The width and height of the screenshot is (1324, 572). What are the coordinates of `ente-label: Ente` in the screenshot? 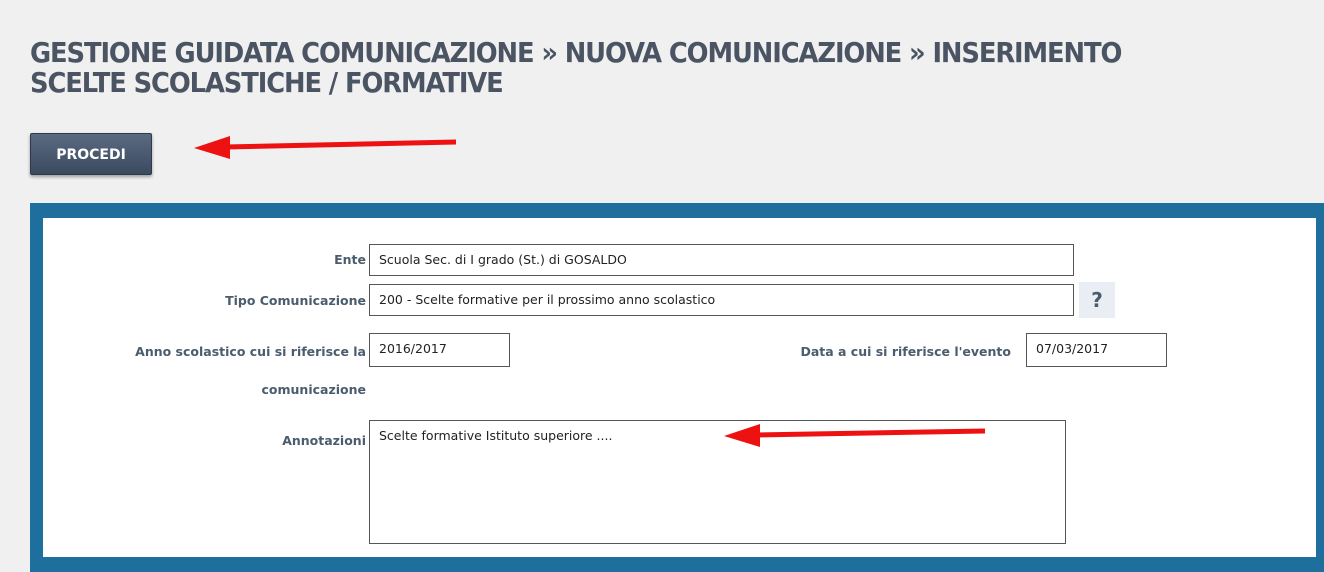 It's located at (350, 259).